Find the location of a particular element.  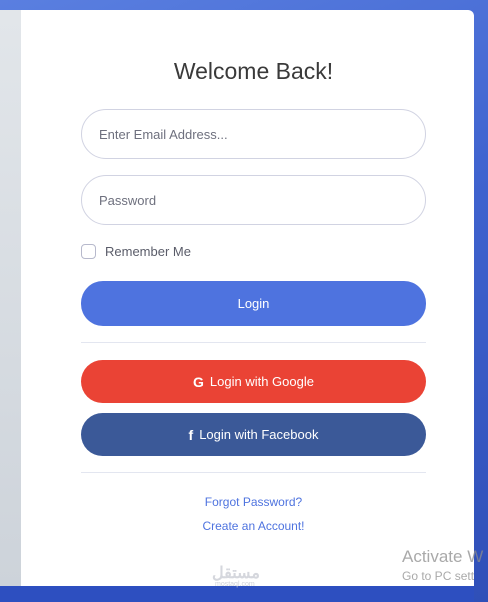

remember-me-option: Remember Me is located at coordinates (136, 251).